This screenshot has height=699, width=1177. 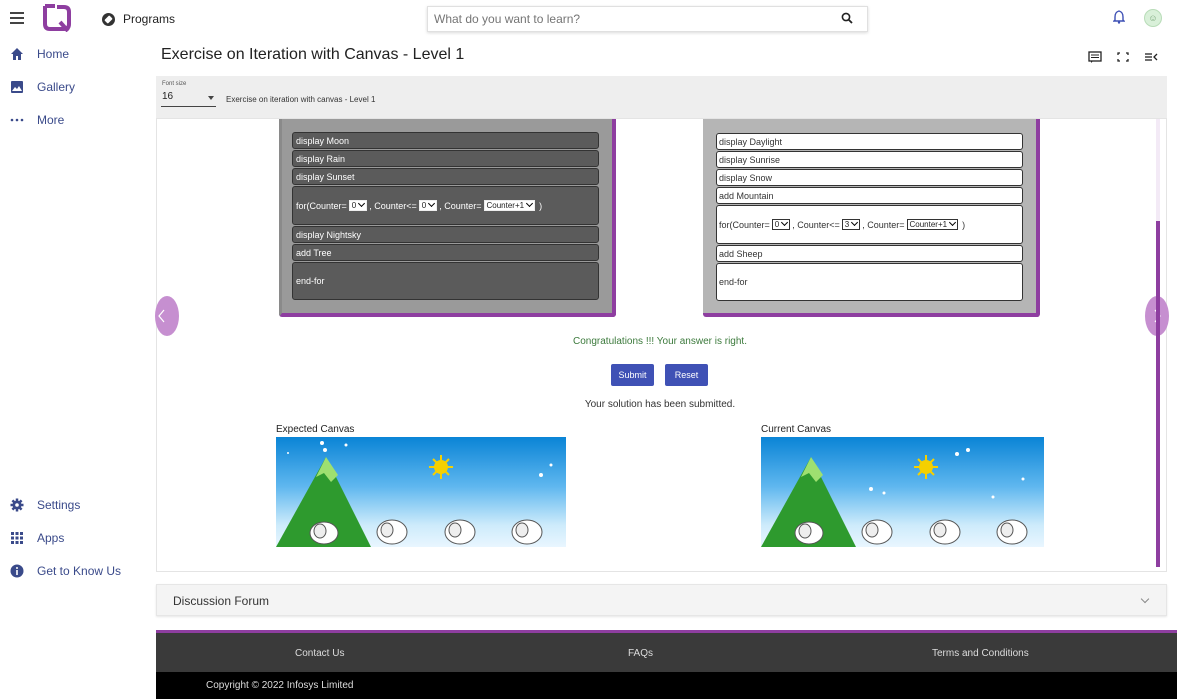 What do you see at coordinates (869, 141) in the screenshot?
I see `code-block: display Daylight` at bounding box center [869, 141].